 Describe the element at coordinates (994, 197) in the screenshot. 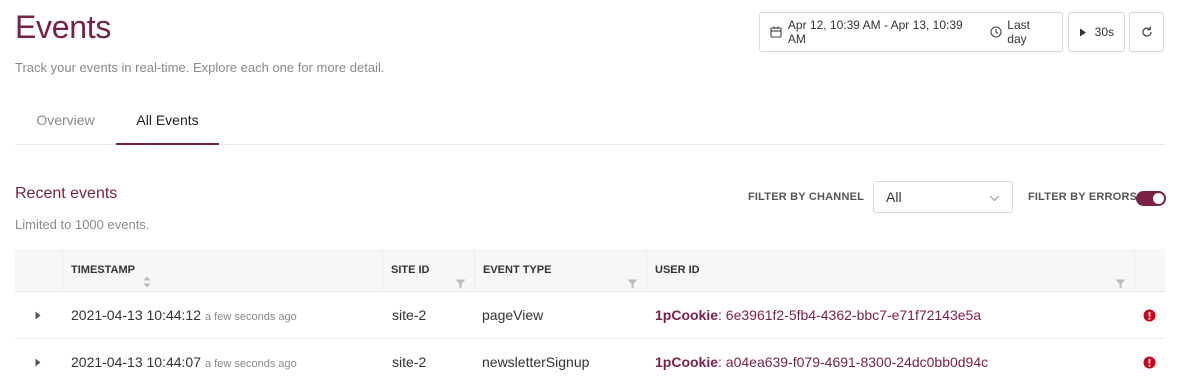

I see `chevron-down-icon` at that location.